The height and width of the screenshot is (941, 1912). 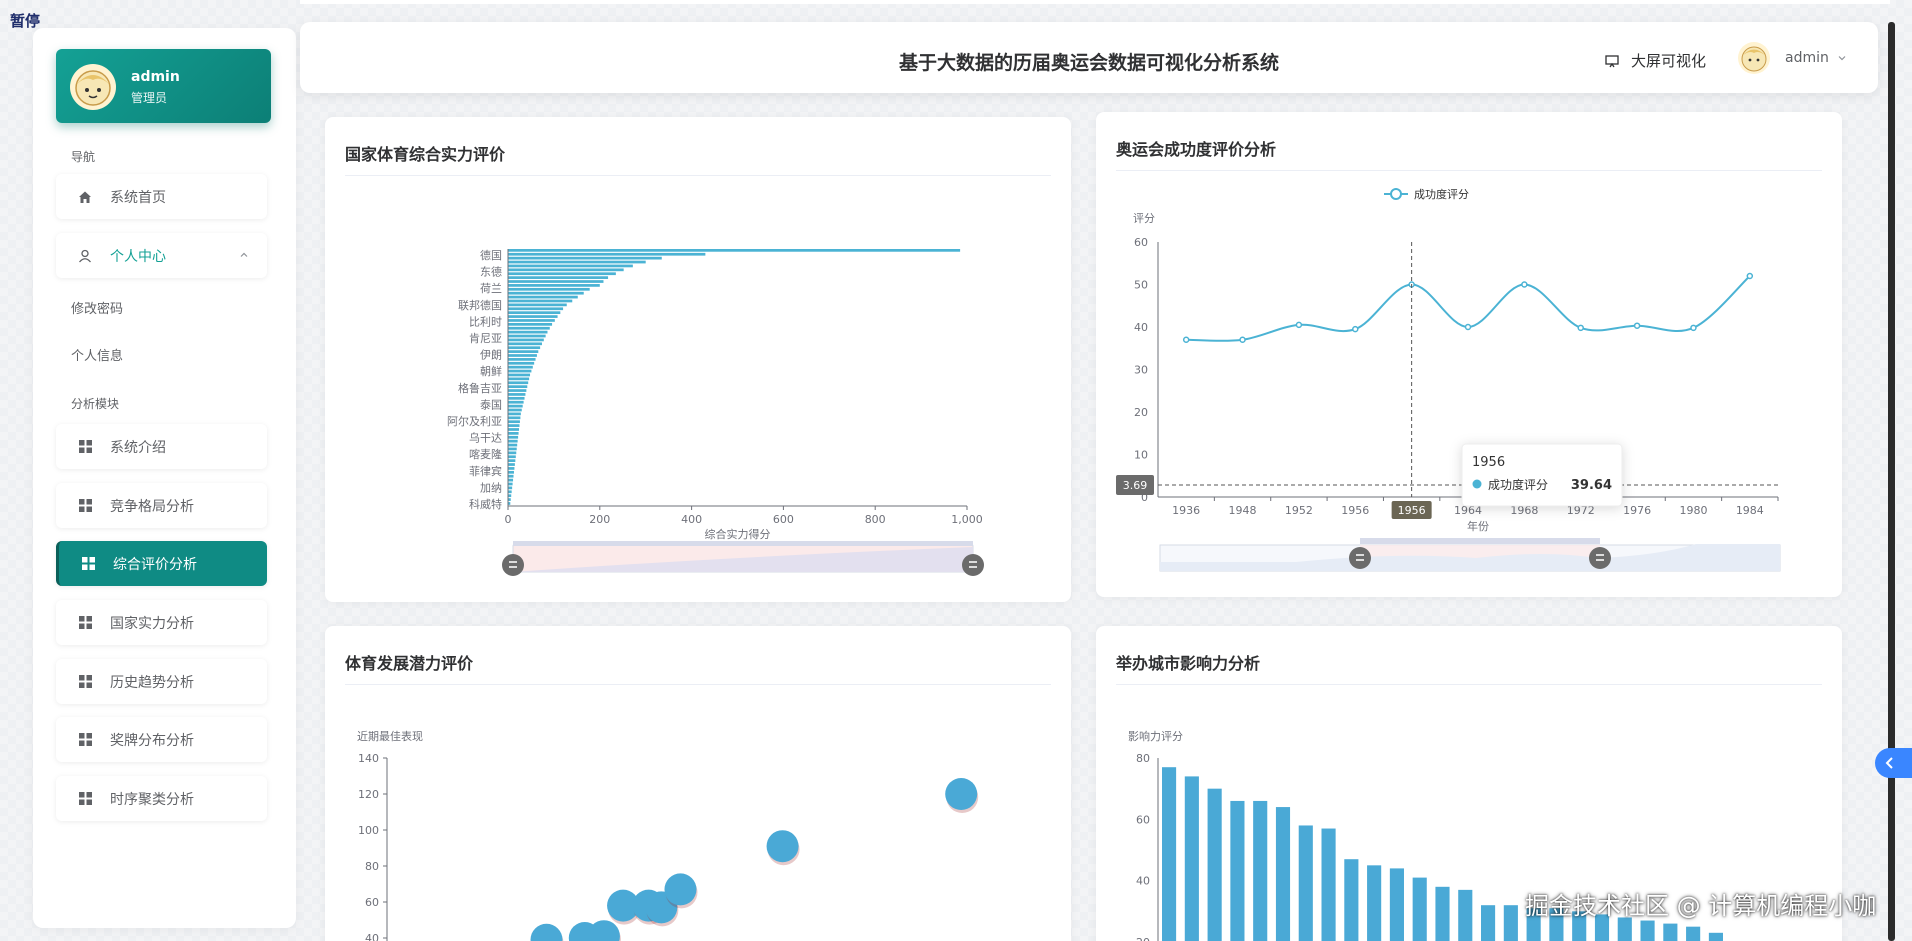 What do you see at coordinates (1095, 2) in the screenshot?
I see `top-scrollbar` at bounding box center [1095, 2].